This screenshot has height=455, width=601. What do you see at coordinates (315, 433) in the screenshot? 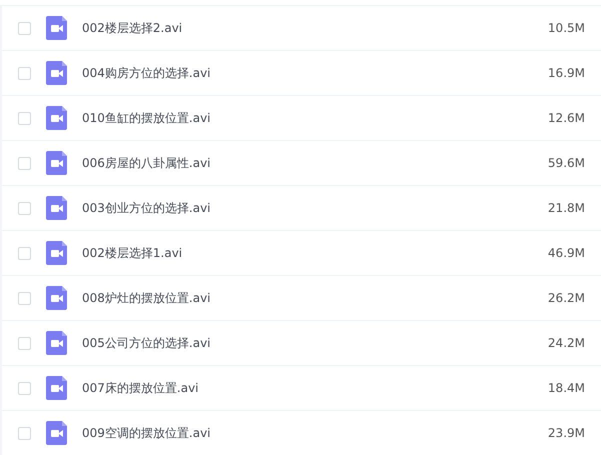
I see `file-name: 009空调的摆放位置.avi` at bounding box center [315, 433].